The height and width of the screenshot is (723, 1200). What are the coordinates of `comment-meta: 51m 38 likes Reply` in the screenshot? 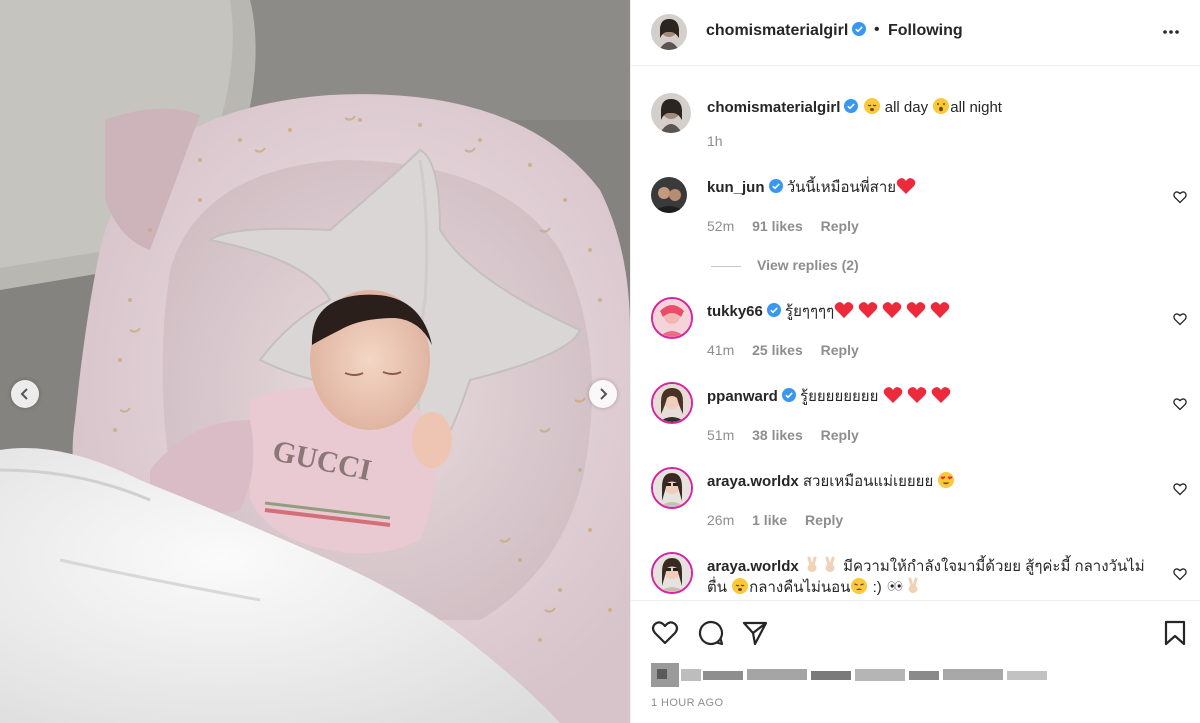 It's located at (790, 435).